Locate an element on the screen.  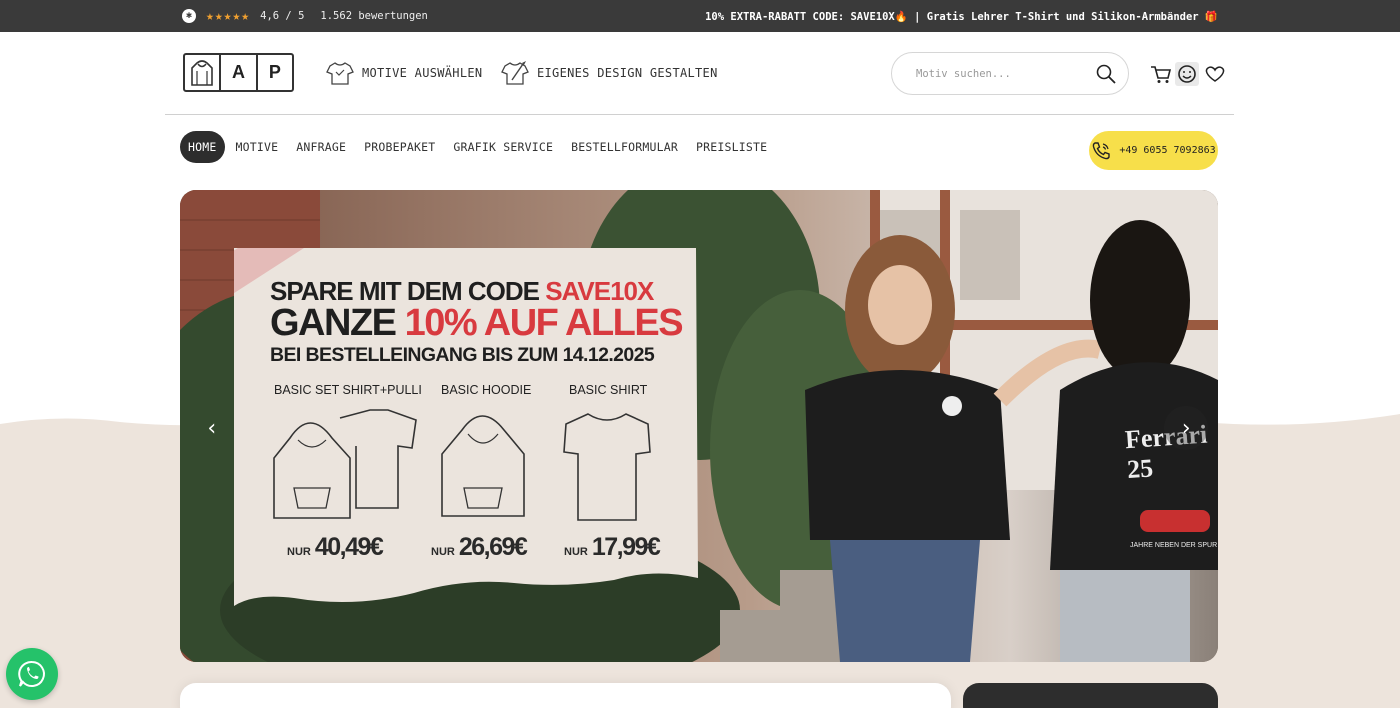
promo-line-3: BEI BESTELLEINGANG BIS ZUM 14.12.2025 is located at coordinates (462, 355).